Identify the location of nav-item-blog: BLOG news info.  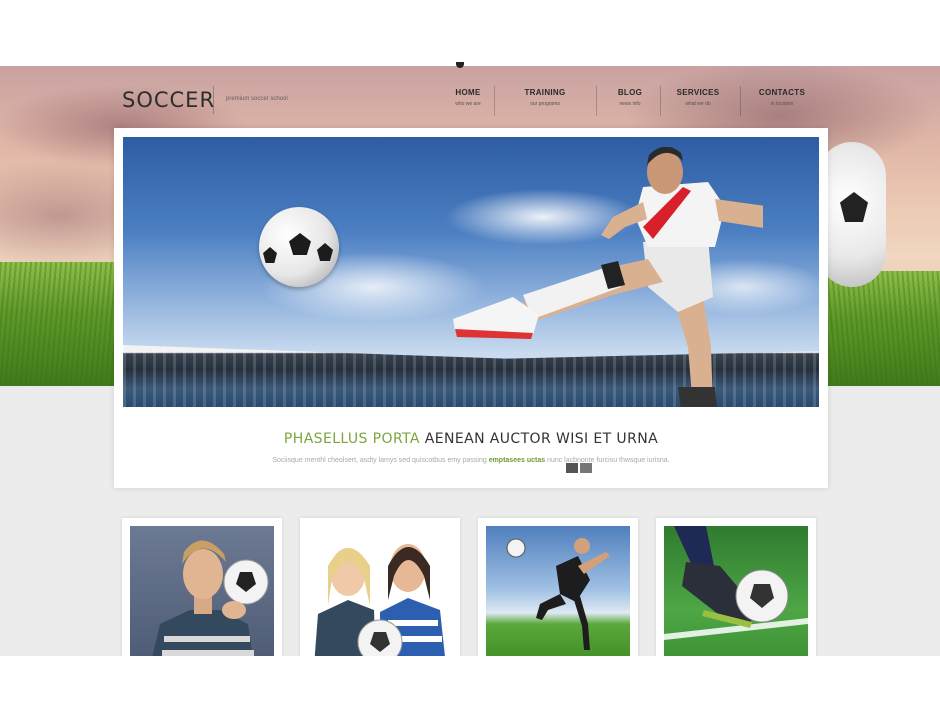
(630, 97).